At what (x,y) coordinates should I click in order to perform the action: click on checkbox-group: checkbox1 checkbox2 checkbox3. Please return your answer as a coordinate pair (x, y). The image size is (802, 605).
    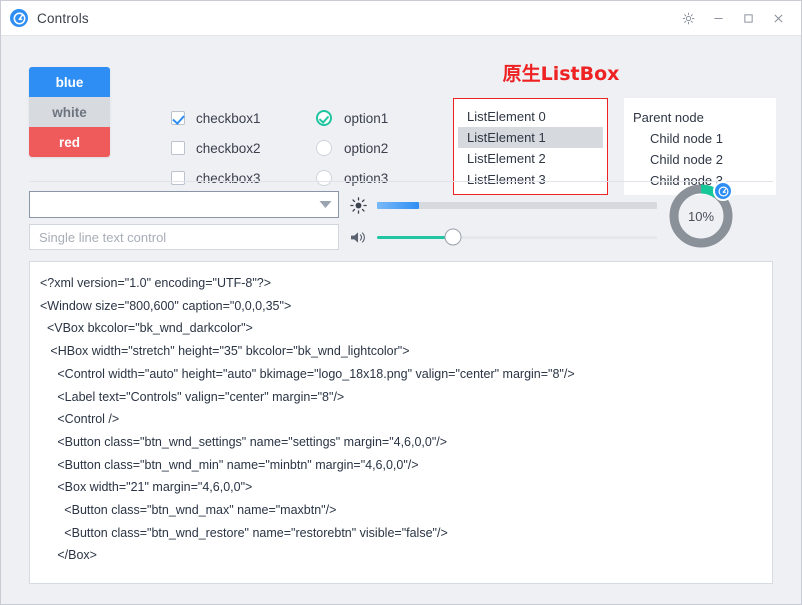
    Looking at the image, I should click on (216, 148).